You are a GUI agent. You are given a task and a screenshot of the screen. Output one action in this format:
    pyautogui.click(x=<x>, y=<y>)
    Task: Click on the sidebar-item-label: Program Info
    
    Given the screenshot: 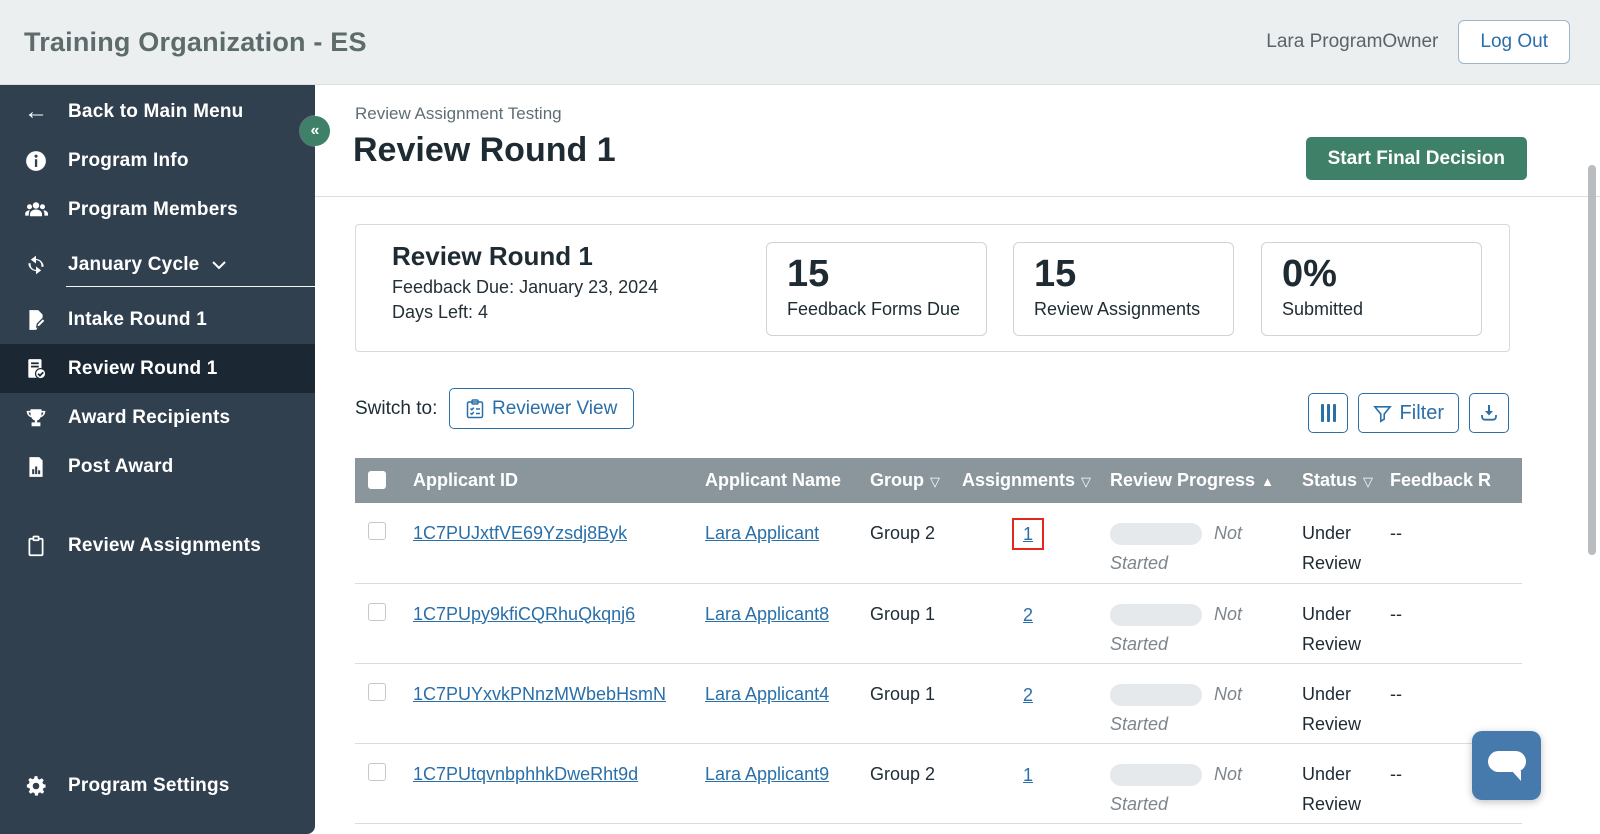 What is the action you would take?
    pyautogui.click(x=128, y=160)
    